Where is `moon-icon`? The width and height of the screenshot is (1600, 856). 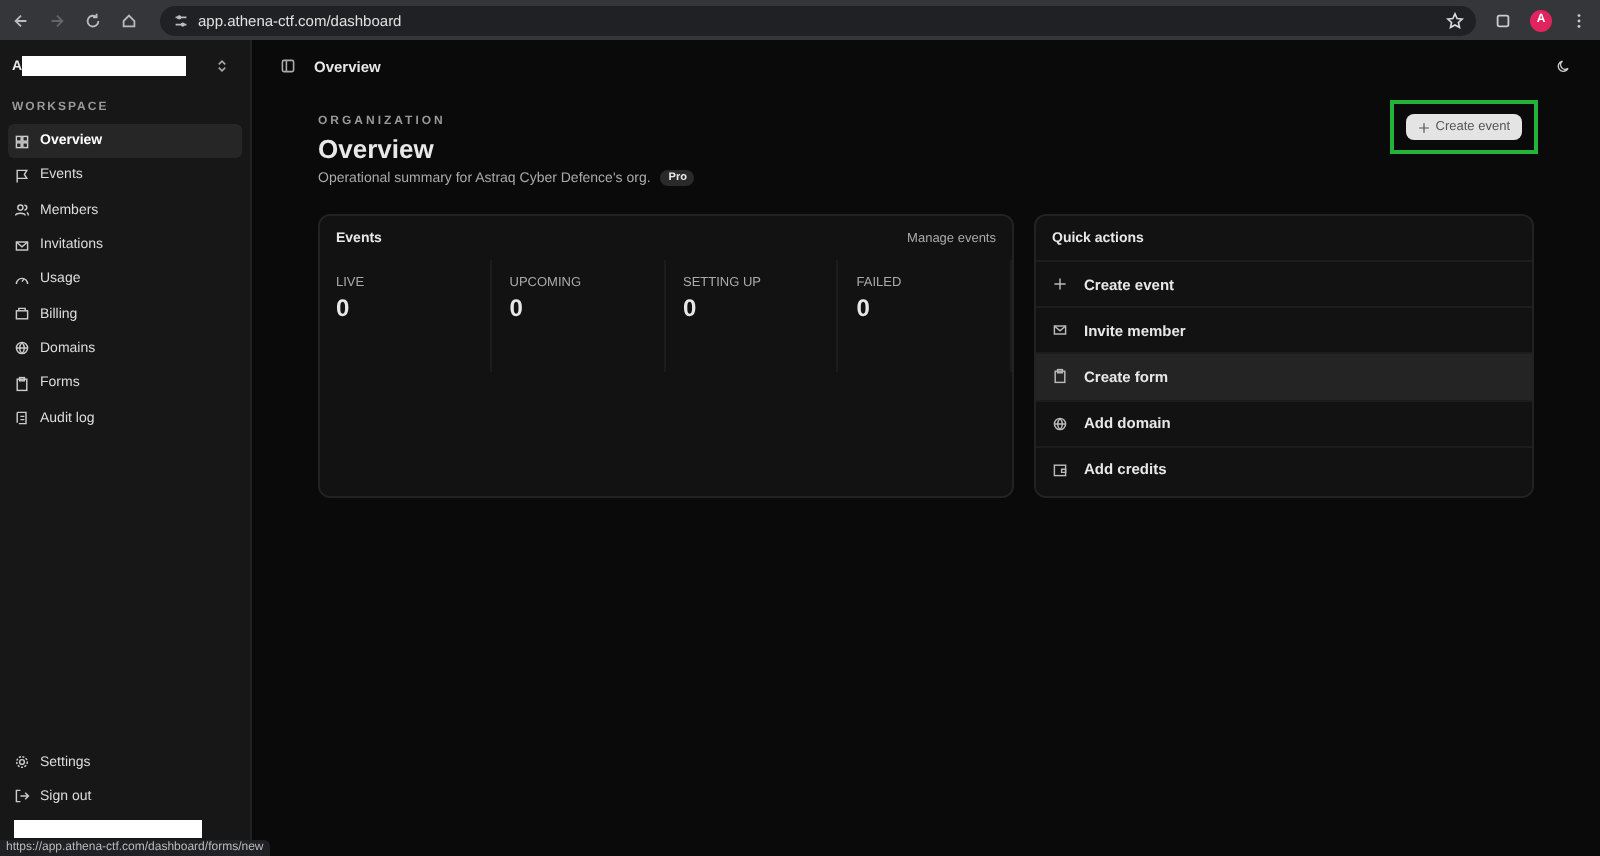
moon-icon is located at coordinates (1564, 66).